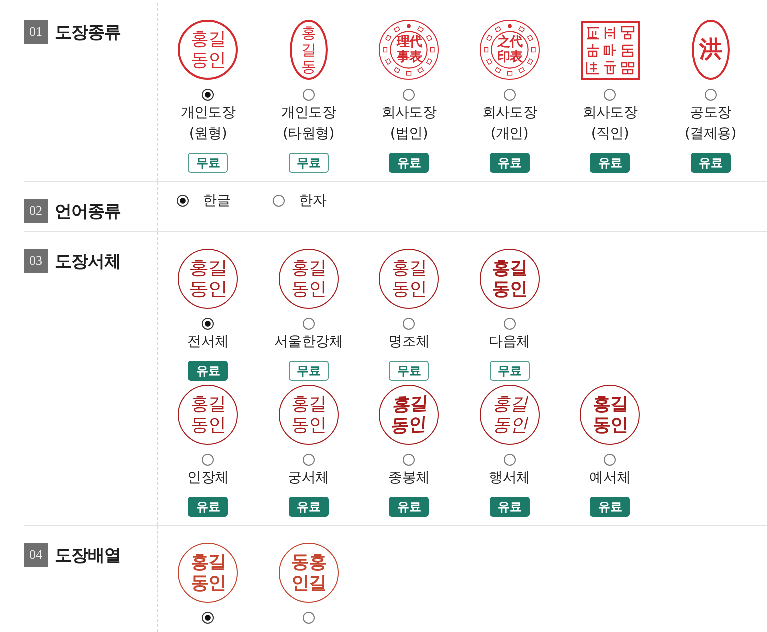  What do you see at coordinates (308, 124) in the screenshot?
I see `stamp-type-label: 개인도장 (타원형)` at bounding box center [308, 124].